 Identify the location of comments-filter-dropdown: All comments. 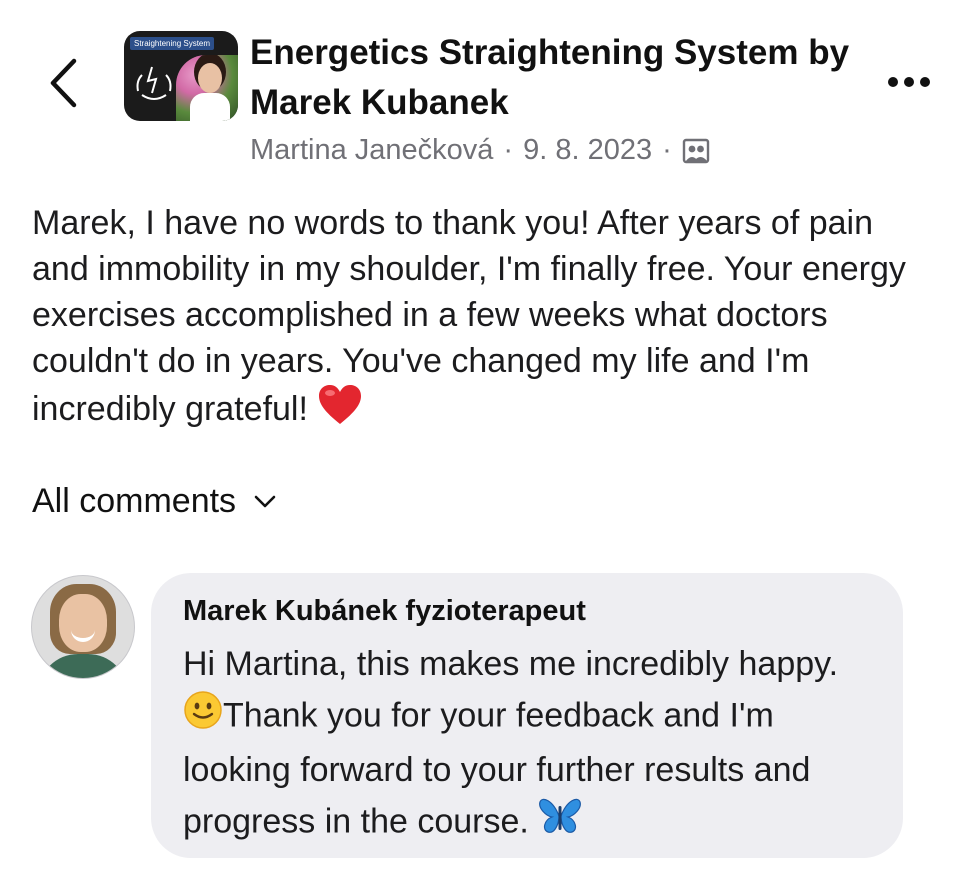
(154, 501).